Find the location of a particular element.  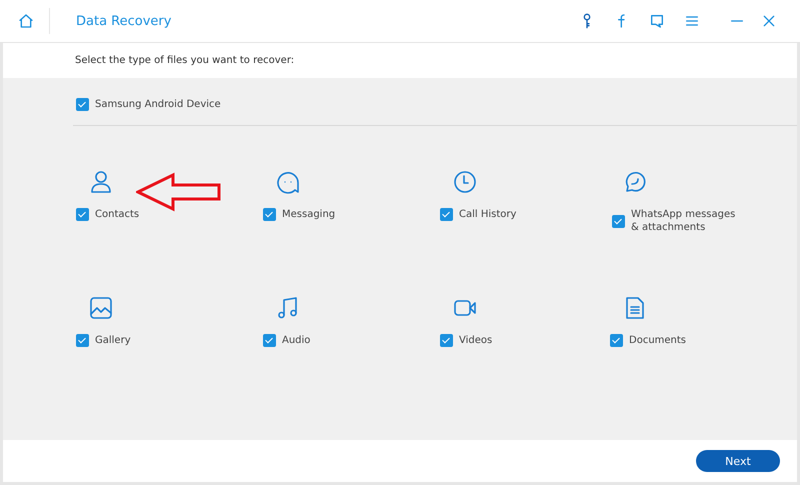

phone-bubble-icon is located at coordinates (635, 182).